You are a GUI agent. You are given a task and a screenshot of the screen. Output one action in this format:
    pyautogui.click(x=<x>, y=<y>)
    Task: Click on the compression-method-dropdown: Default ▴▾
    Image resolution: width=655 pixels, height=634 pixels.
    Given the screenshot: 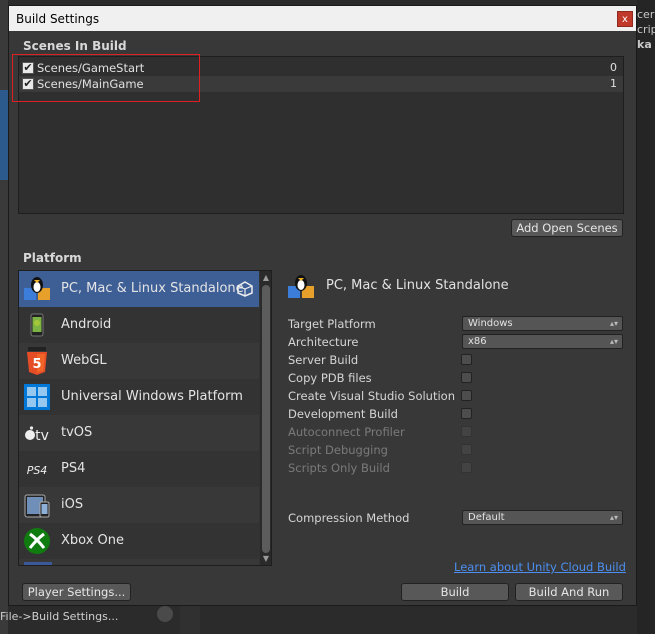 What is the action you would take?
    pyautogui.click(x=542, y=517)
    